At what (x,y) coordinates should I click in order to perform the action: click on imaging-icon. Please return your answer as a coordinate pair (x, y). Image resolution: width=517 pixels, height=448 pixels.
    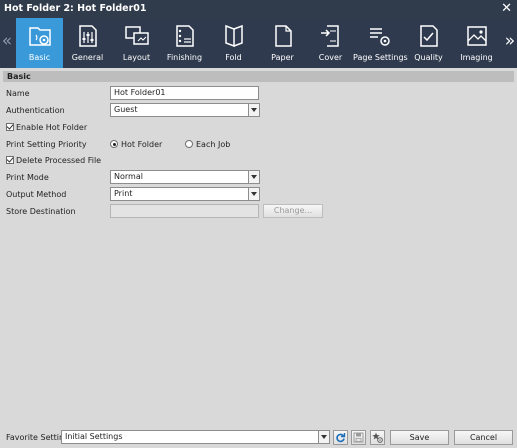
    Looking at the image, I should click on (476, 36).